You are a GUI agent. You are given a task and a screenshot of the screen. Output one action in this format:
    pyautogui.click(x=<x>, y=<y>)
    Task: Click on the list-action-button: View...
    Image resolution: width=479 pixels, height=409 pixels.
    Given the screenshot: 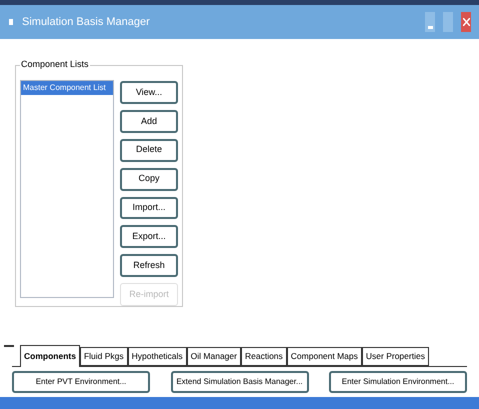 What is the action you would take?
    pyautogui.click(x=149, y=92)
    